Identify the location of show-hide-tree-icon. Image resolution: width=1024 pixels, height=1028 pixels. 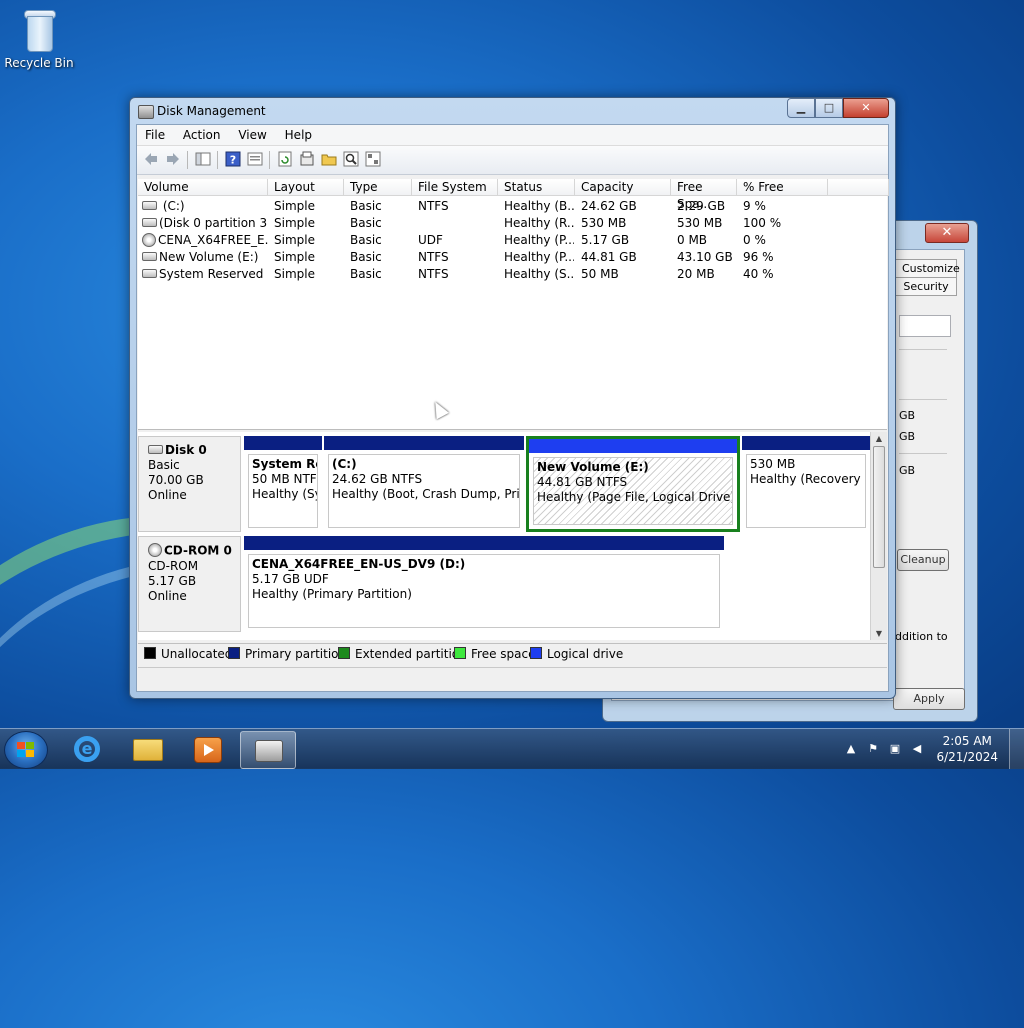
(203, 159).